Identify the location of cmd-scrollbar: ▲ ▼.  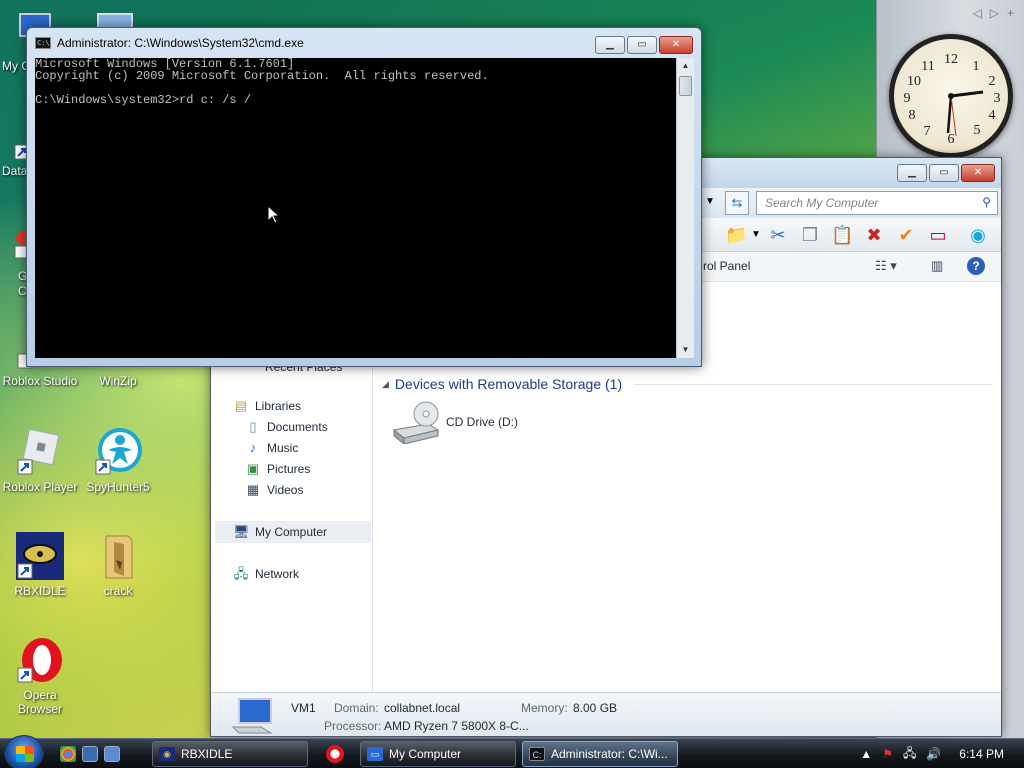
(685, 208).